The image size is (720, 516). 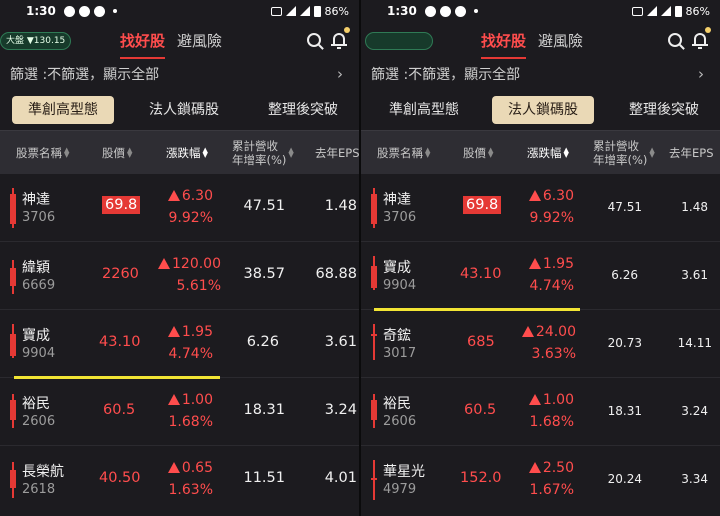 I want to click on last-year-eps: 3.61, so click(x=340, y=342).